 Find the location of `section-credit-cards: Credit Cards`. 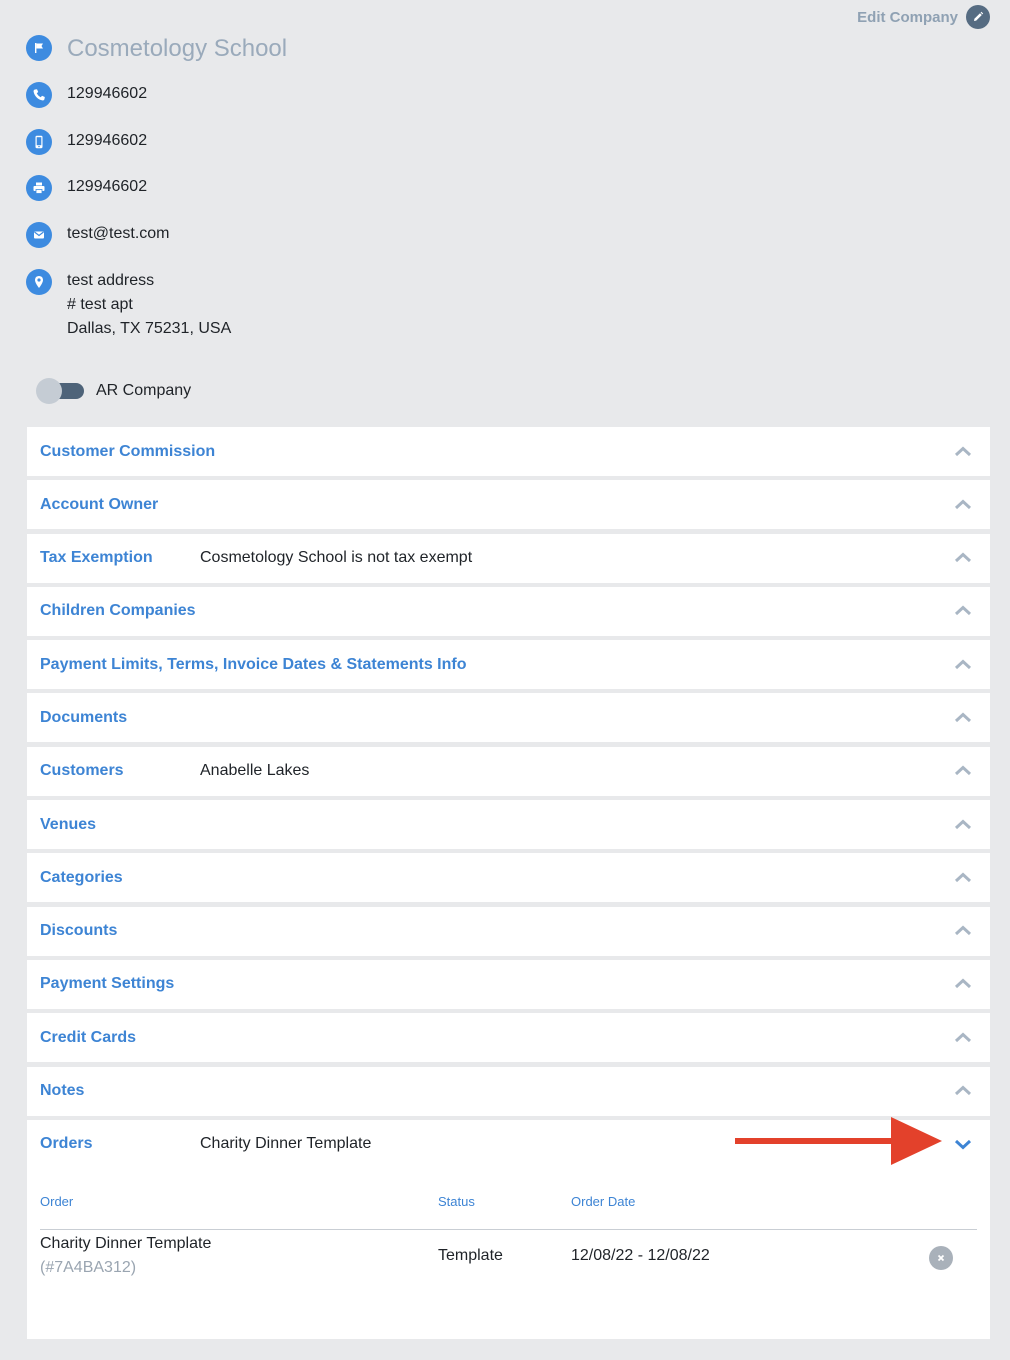

section-credit-cards: Credit Cards is located at coordinates (508, 1038).